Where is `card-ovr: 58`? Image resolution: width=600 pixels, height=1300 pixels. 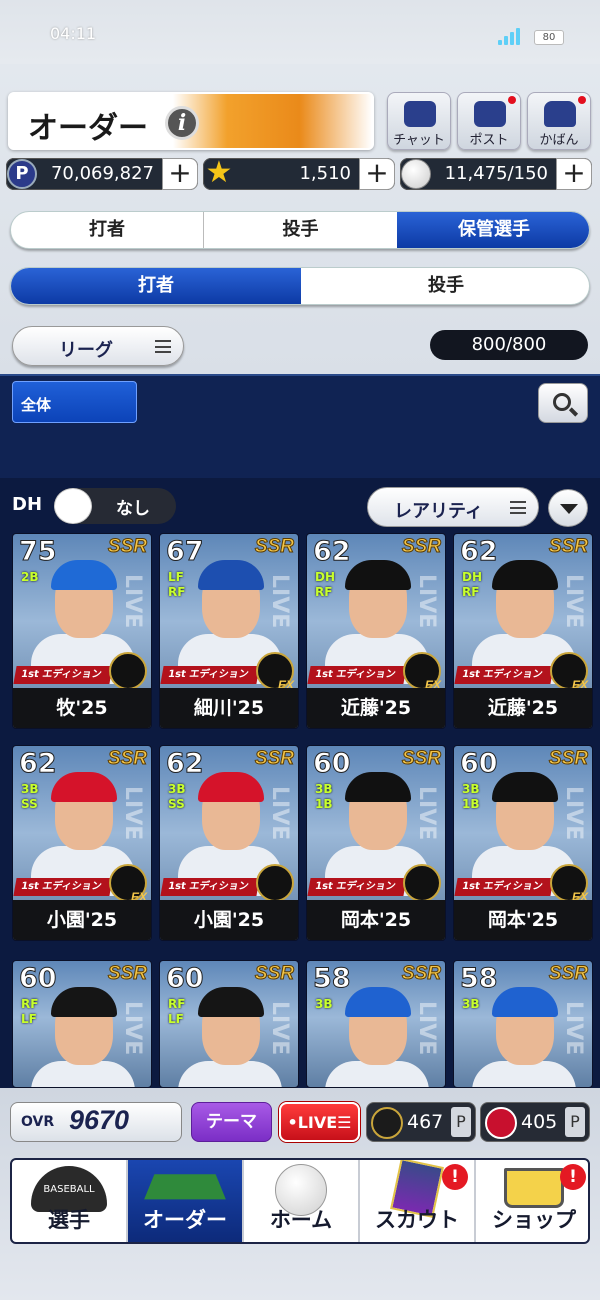
card-ovr: 58 is located at coordinates (332, 979).